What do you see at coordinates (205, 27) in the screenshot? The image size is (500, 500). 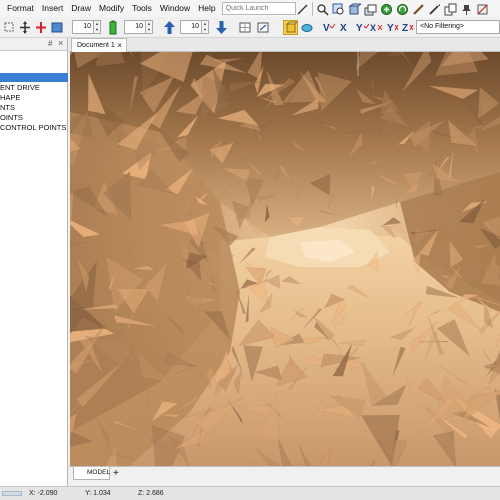 I see `spin-arrows-3: ▲ ▼` at bounding box center [205, 27].